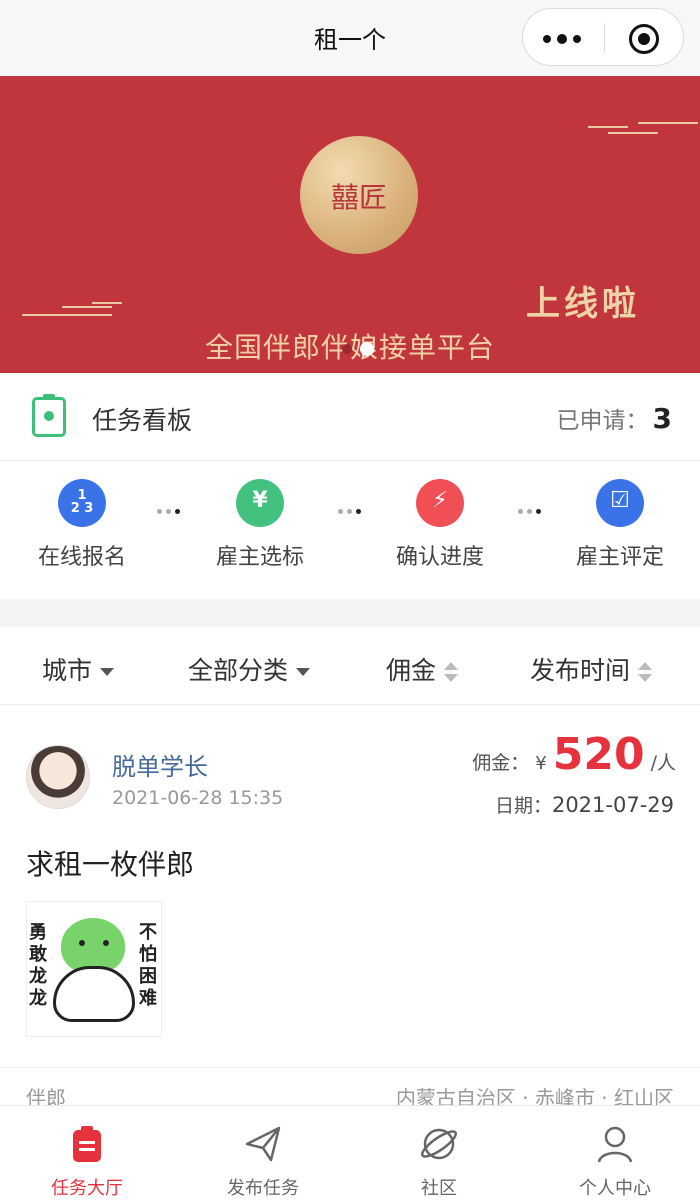 The image size is (700, 1200). Describe the element at coordinates (439, 557) in the screenshot. I see `step-label: 确认进度` at that location.